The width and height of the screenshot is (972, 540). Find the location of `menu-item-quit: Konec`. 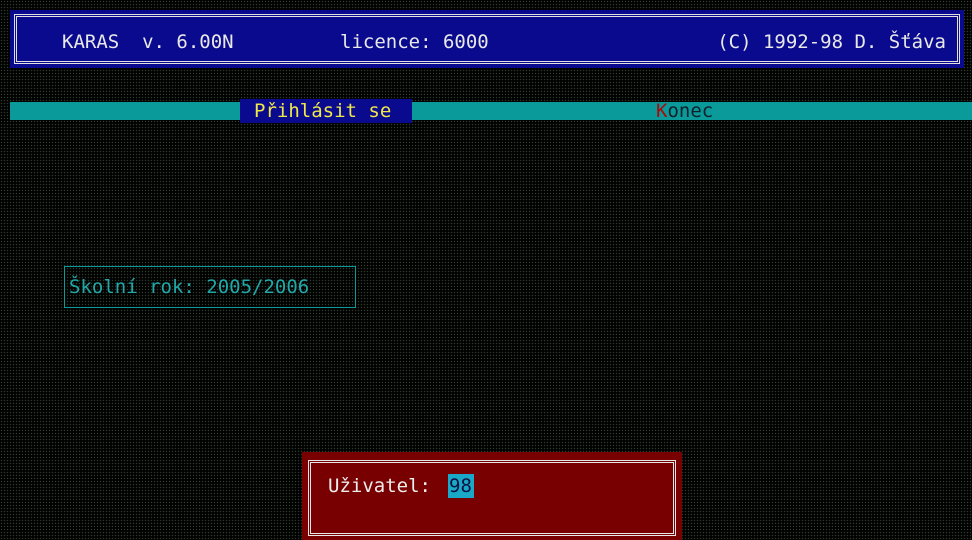

menu-item-quit: Konec is located at coordinates (684, 111).